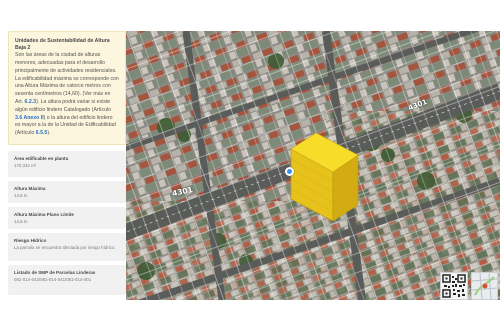 Image resolution: width=500 pixels, height=333 pixels. What do you see at coordinates (25, 165) in the screenshot?
I see `buildable-area-value: 170,342 m²` at bounding box center [25, 165].